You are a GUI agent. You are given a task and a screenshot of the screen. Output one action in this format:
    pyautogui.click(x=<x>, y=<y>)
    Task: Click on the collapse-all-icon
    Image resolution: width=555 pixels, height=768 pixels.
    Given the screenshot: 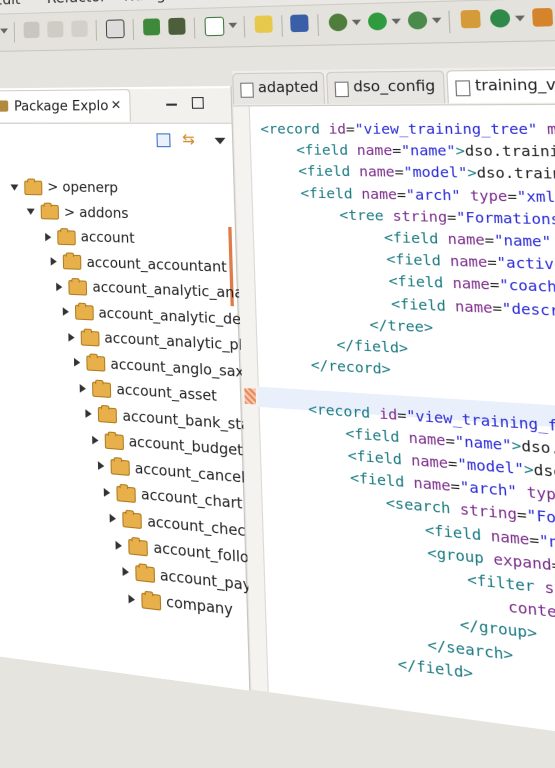 What is the action you would take?
    pyautogui.click(x=163, y=140)
    